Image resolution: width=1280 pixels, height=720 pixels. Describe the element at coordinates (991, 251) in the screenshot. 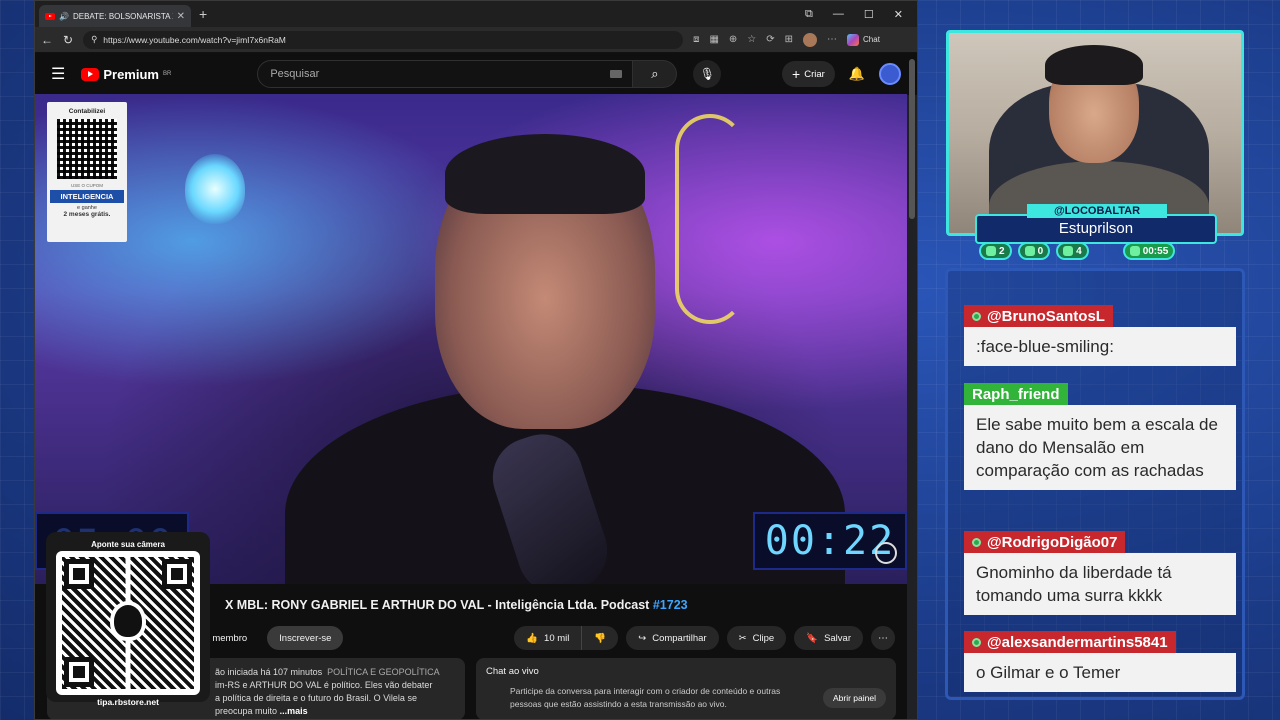

I see `chat-bubble-icon` at that location.